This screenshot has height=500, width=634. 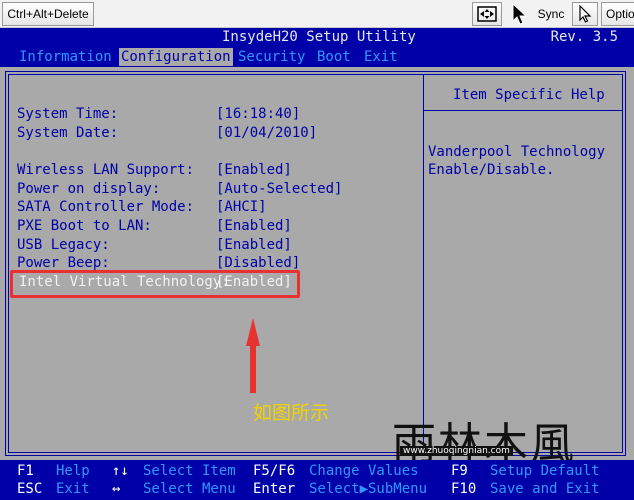 I want to click on footer-desc: Change Values, so click(x=364, y=471).